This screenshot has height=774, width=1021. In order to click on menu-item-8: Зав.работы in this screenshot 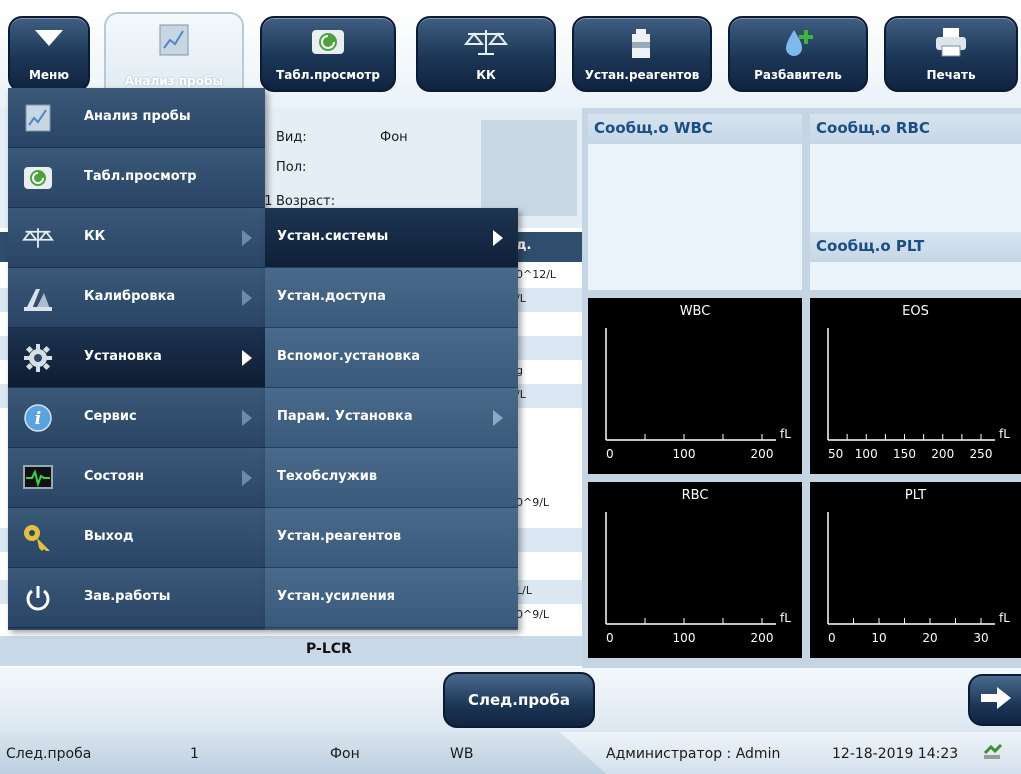, I will do `click(136, 598)`.